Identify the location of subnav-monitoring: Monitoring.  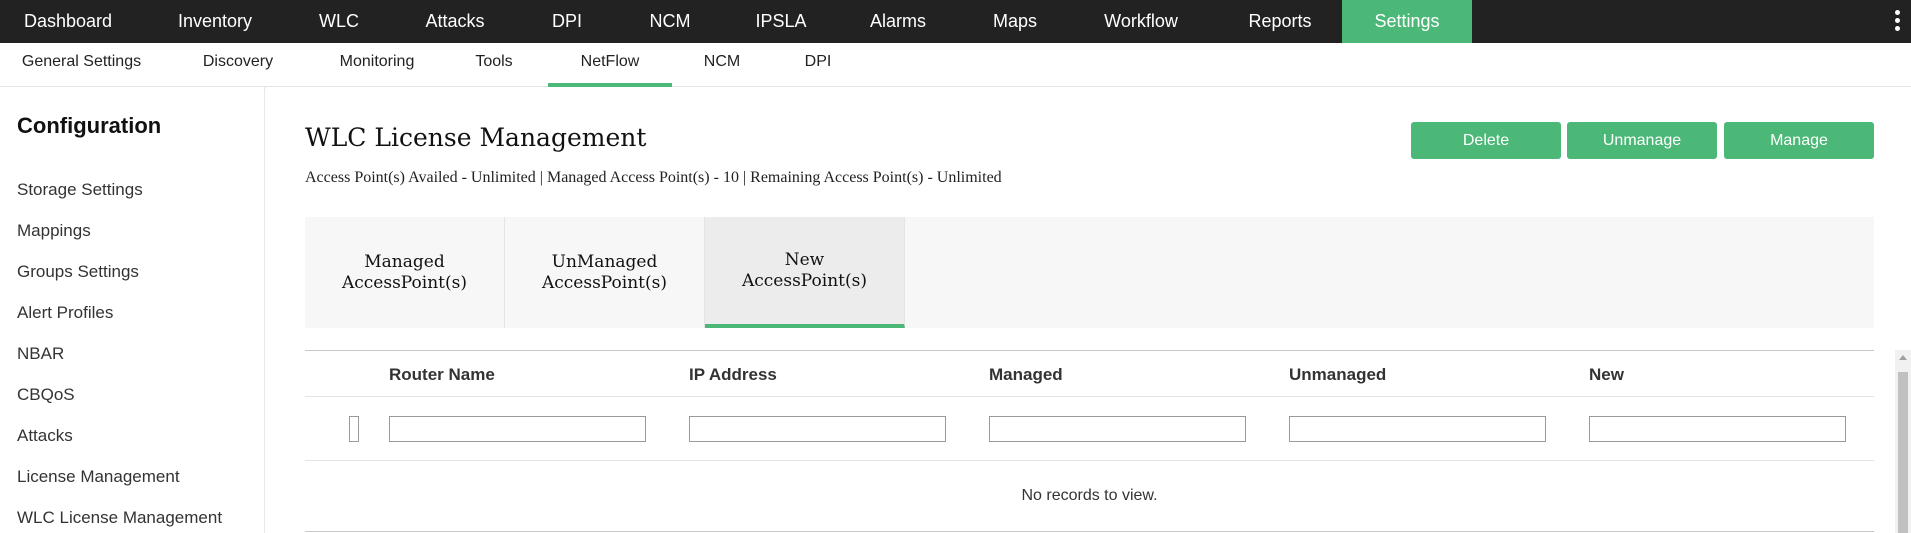
(377, 65).